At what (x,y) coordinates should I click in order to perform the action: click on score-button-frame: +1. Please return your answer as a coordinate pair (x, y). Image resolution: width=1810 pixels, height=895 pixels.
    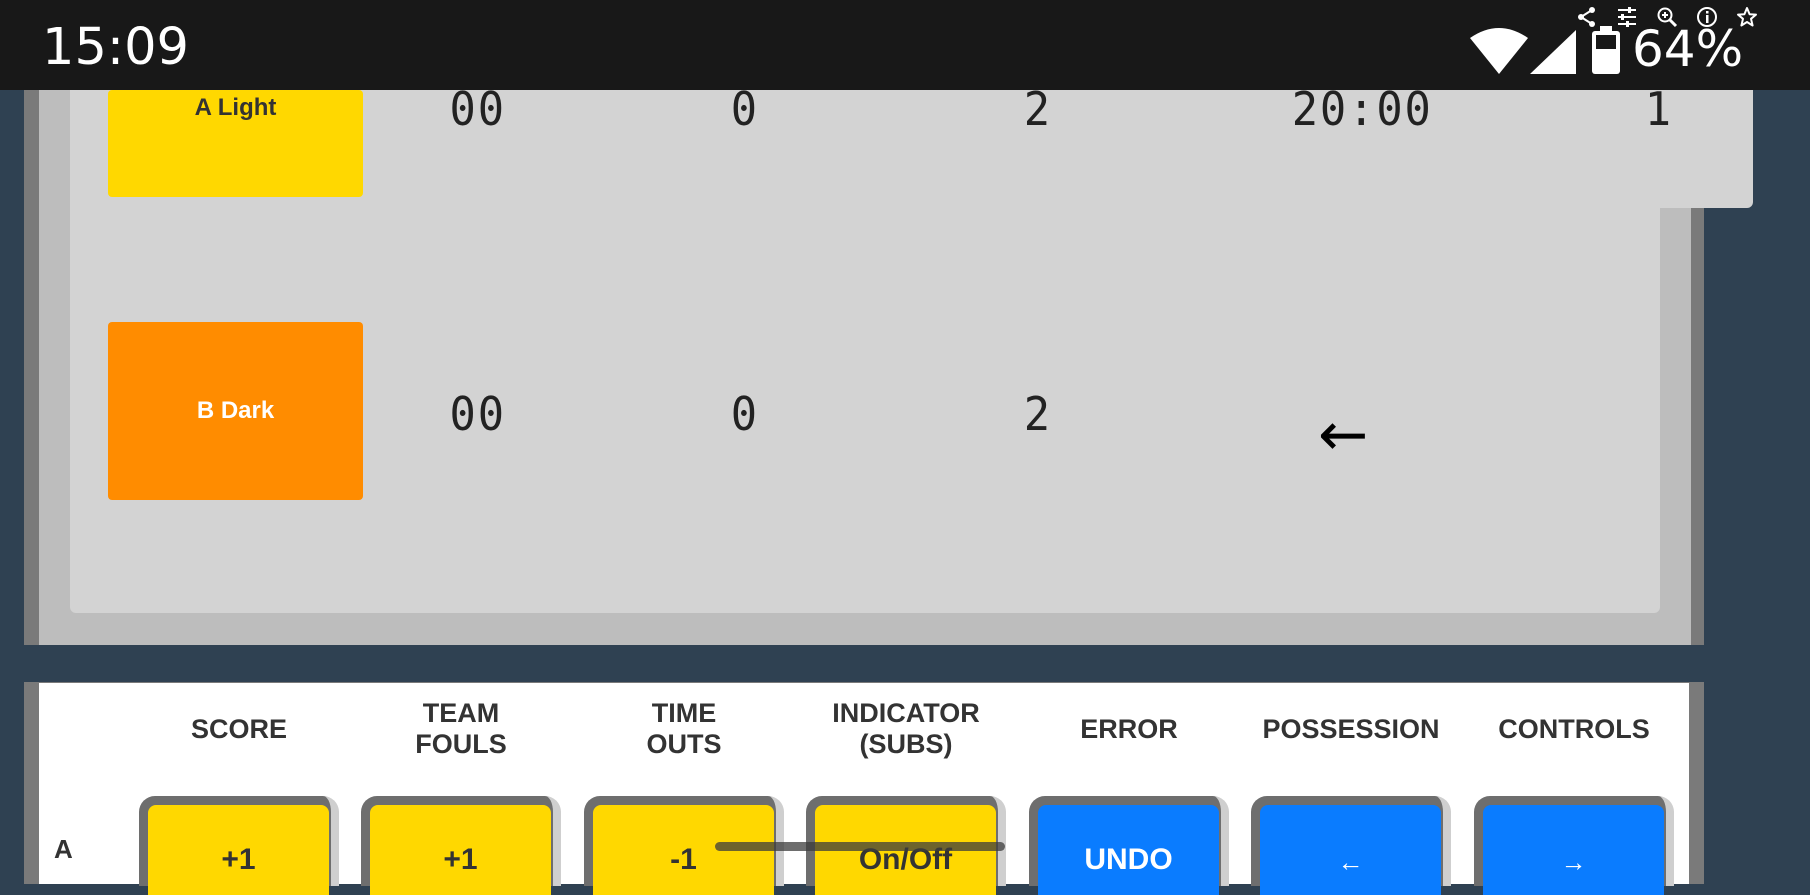
    Looking at the image, I should click on (239, 845).